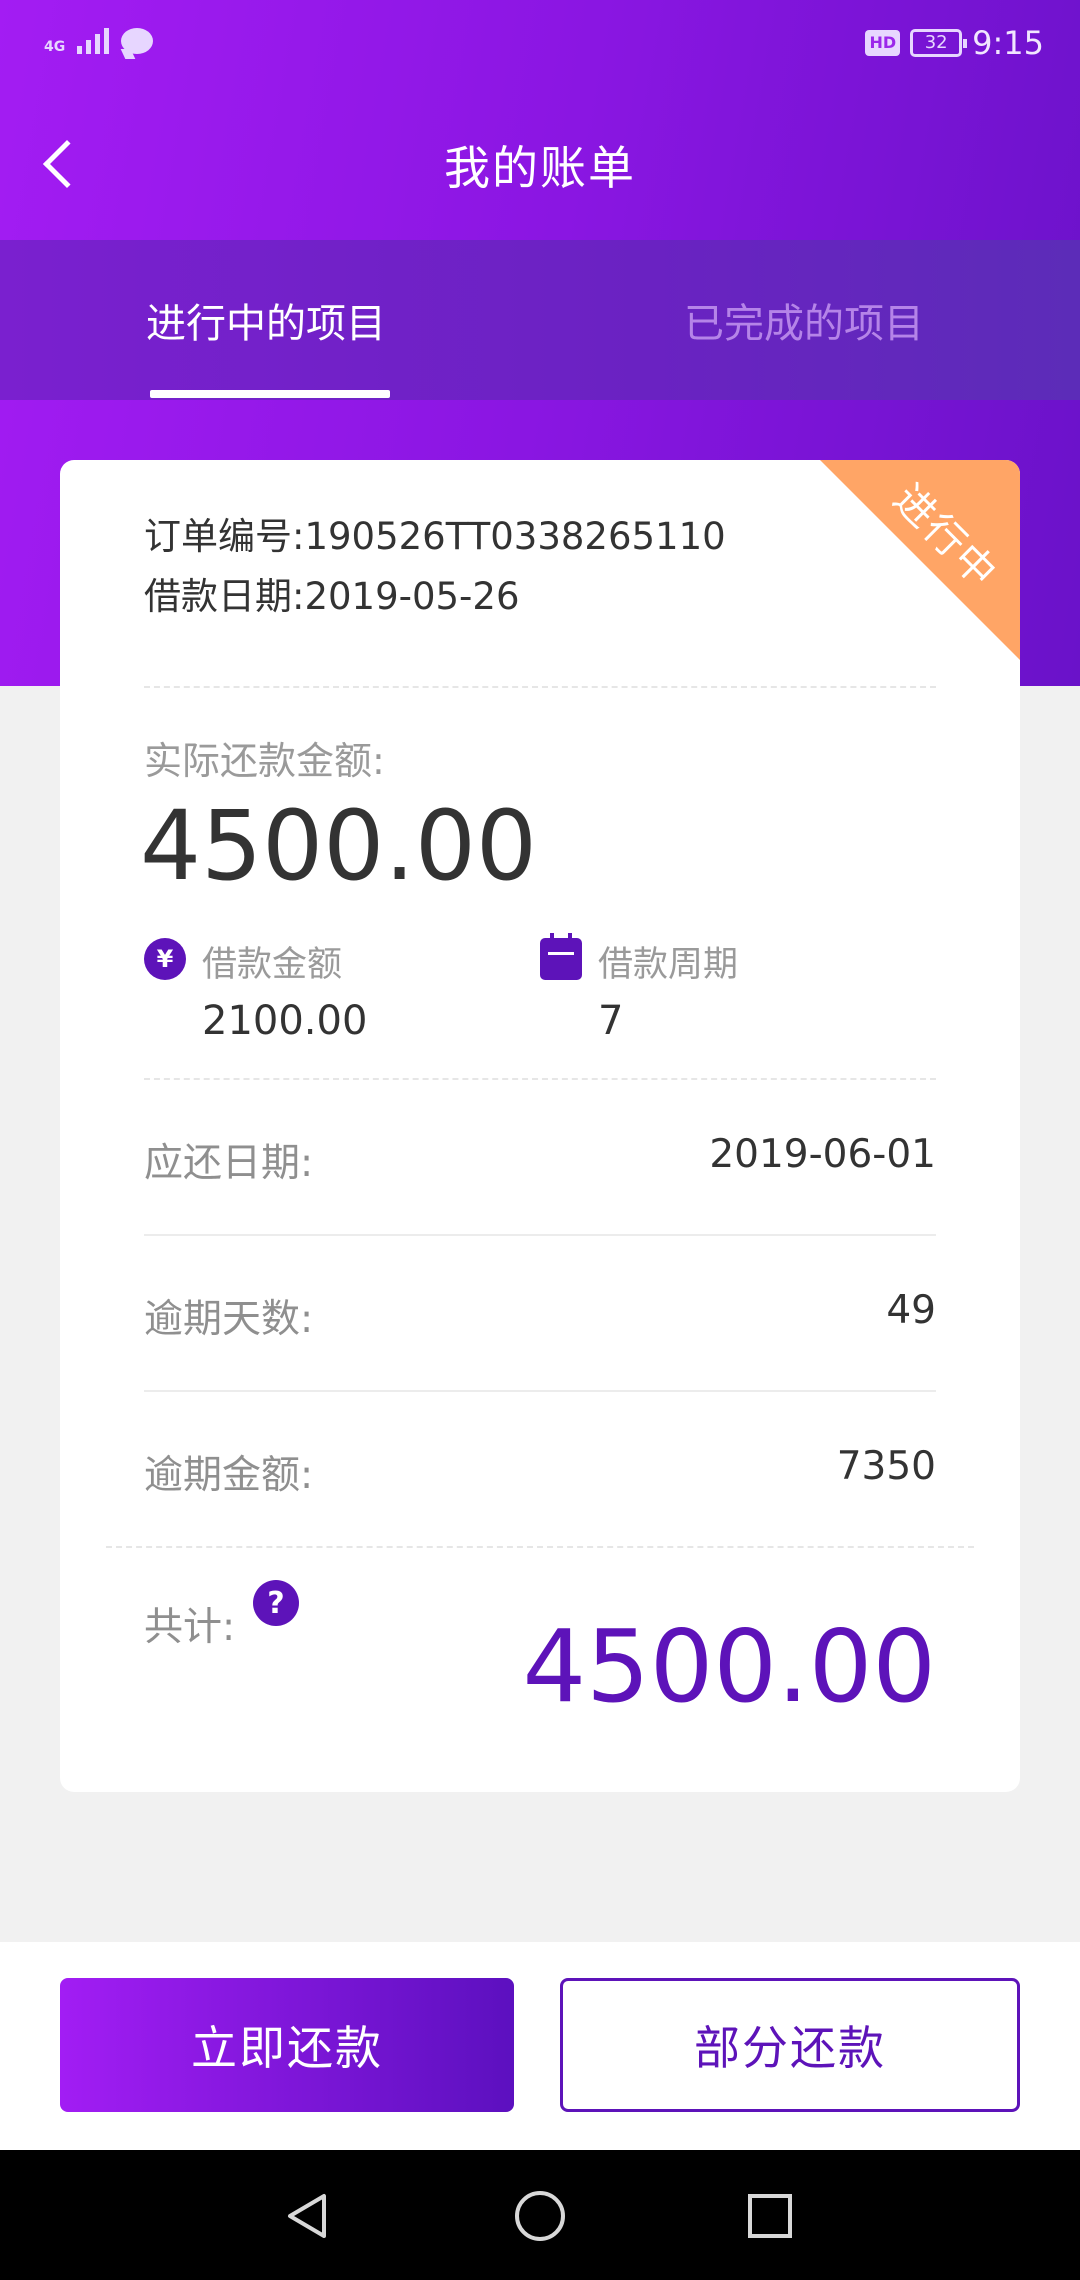 The height and width of the screenshot is (2280, 1080). I want to click on due-date-label: 应还日期:, so click(229, 1163).